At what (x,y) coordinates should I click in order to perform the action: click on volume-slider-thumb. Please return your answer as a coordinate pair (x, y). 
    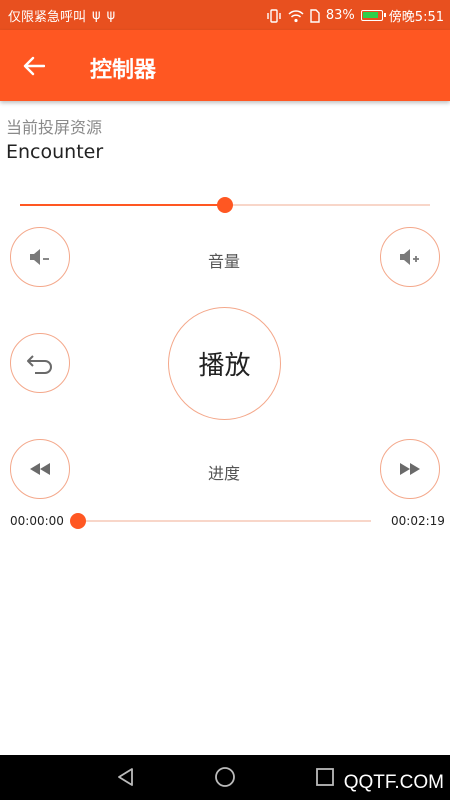
    Looking at the image, I should click on (225, 205).